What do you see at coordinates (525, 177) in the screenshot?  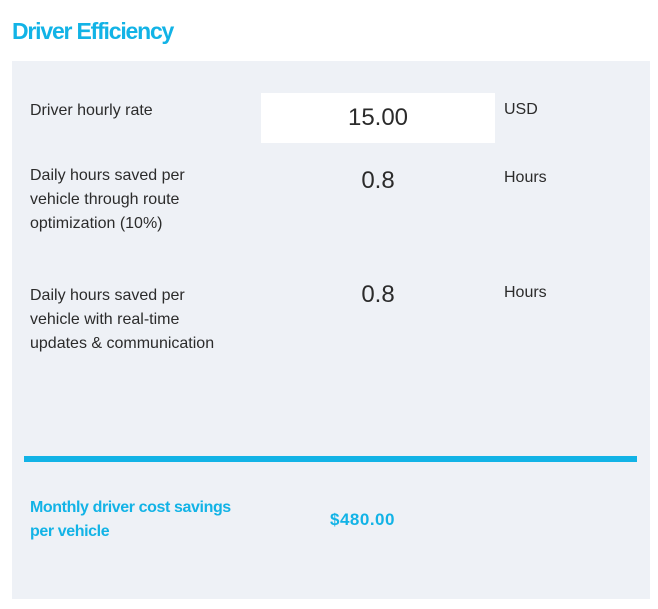 I see `route-optimization-unit: Hours` at bounding box center [525, 177].